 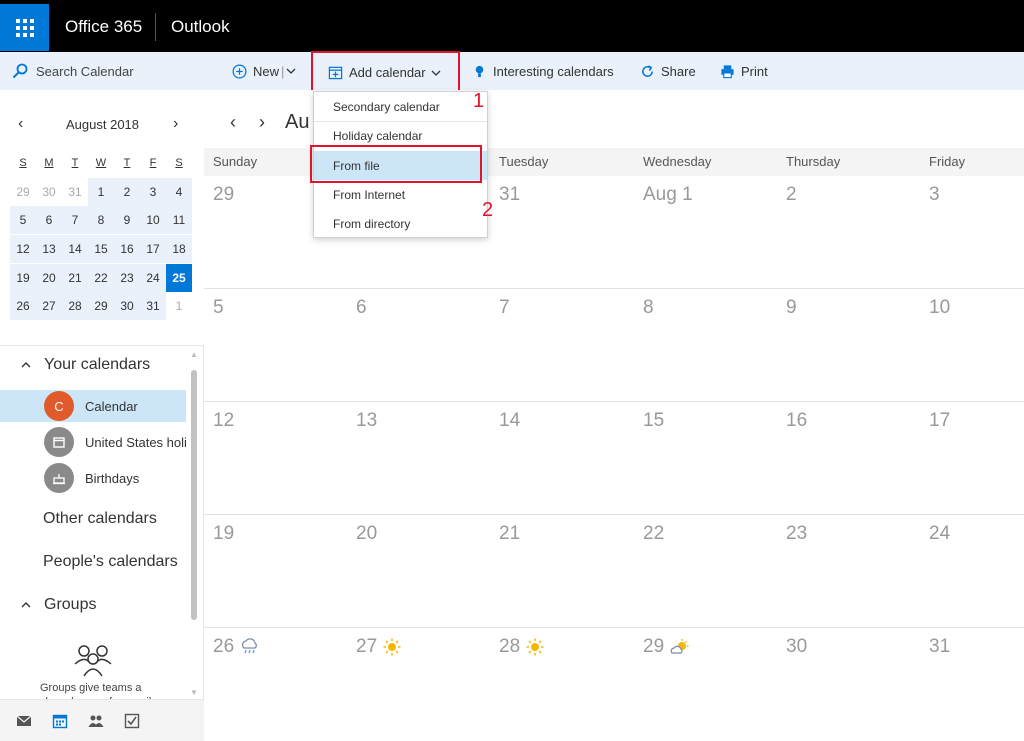 What do you see at coordinates (75, 249) in the screenshot?
I see `mini-calendar-day: 14` at bounding box center [75, 249].